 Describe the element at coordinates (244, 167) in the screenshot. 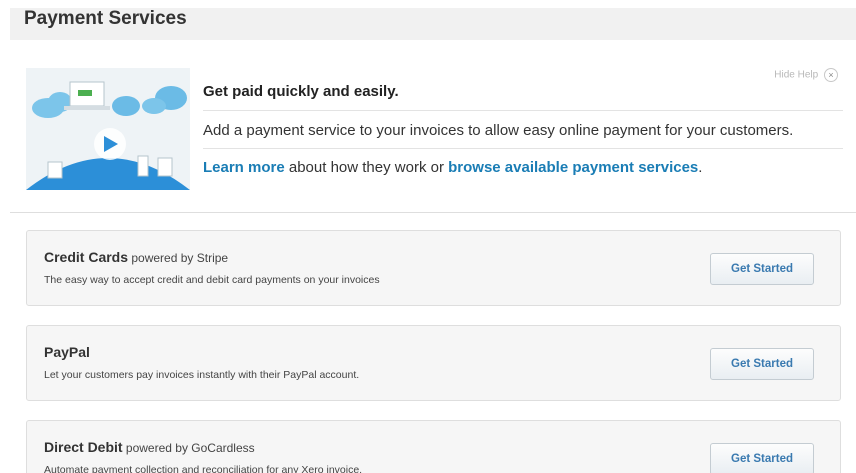

I see `learn-more-link: Learn more` at that location.